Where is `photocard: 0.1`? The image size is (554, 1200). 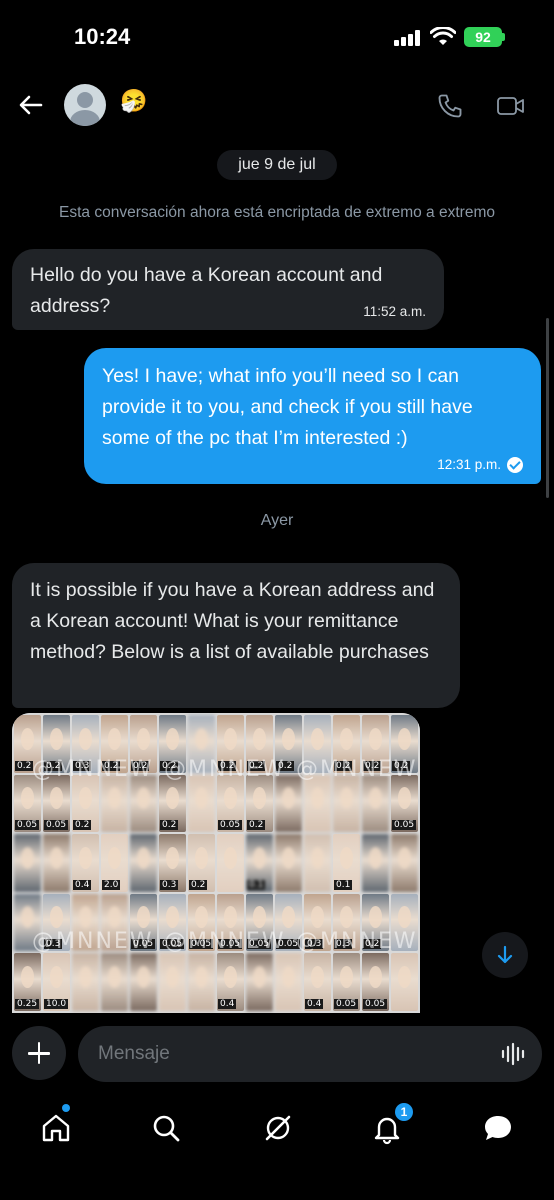
photocard: 0.1 is located at coordinates (346, 863).